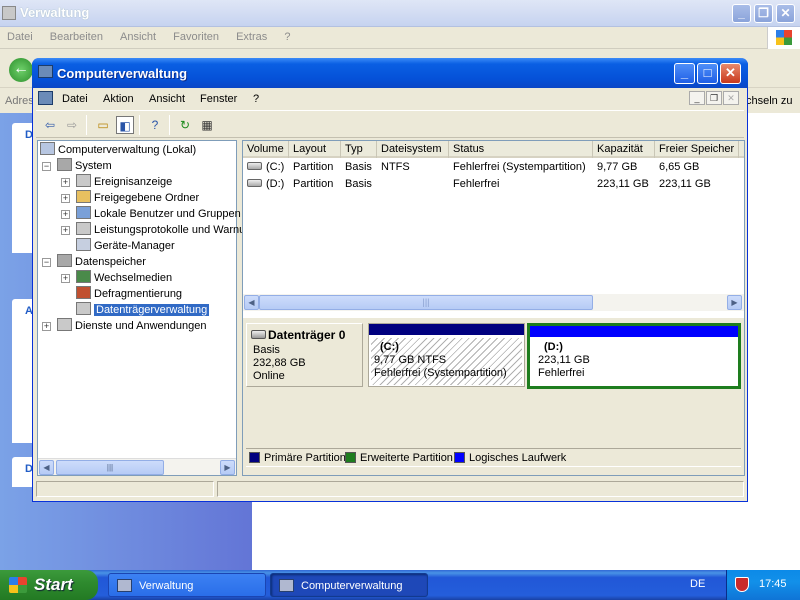  Describe the element at coordinates (617, 167) in the screenshot. I see `cell-kapazitaet: 9,77 GB` at that location.